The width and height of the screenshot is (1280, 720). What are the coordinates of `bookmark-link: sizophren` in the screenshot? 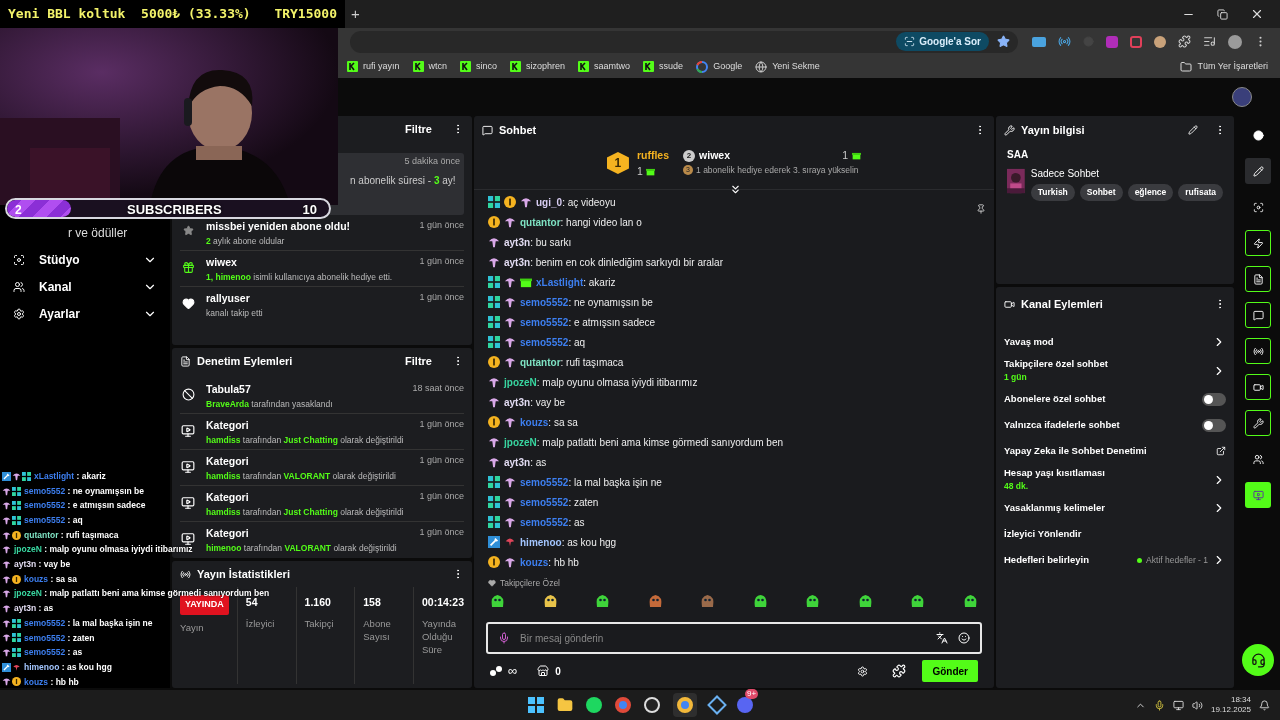 It's located at (546, 66).